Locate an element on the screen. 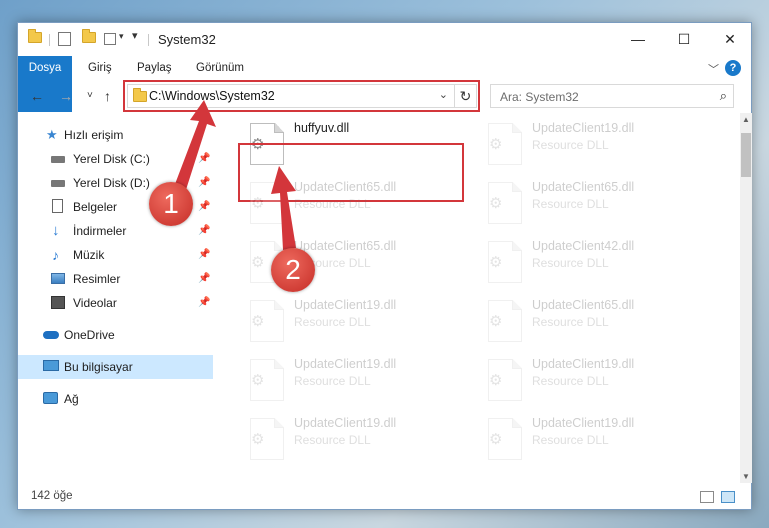  tab-share: Paylaş is located at coordinates (154, 68).